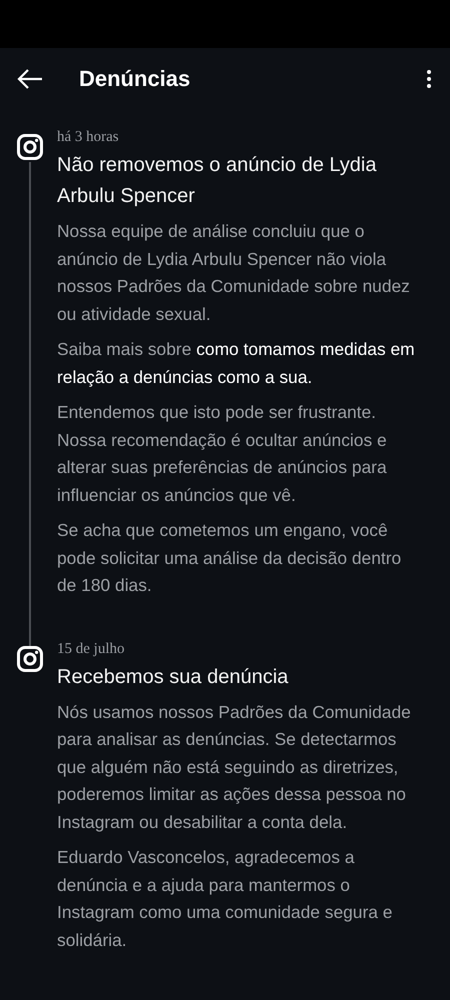  What do you see at coordinates (225, 899) in the screenshot?
I see `paragraph: Eduardo Vasconcelos, agradecemos a denúncia e a ajuda para mantermos o Instagram como uma comunidade segura e solidária.` at bounding box center [225, 899].